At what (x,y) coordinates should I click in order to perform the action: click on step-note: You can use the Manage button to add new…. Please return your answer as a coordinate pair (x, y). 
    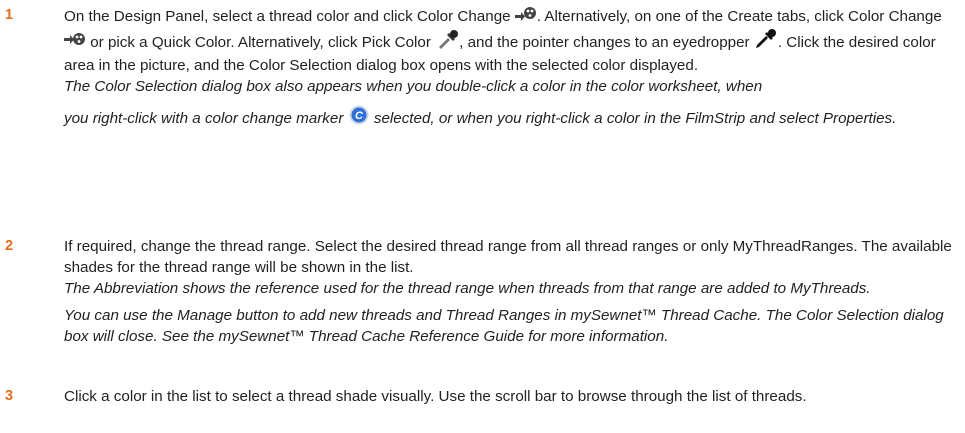
    Looking at the image, I should click on (504, 326).